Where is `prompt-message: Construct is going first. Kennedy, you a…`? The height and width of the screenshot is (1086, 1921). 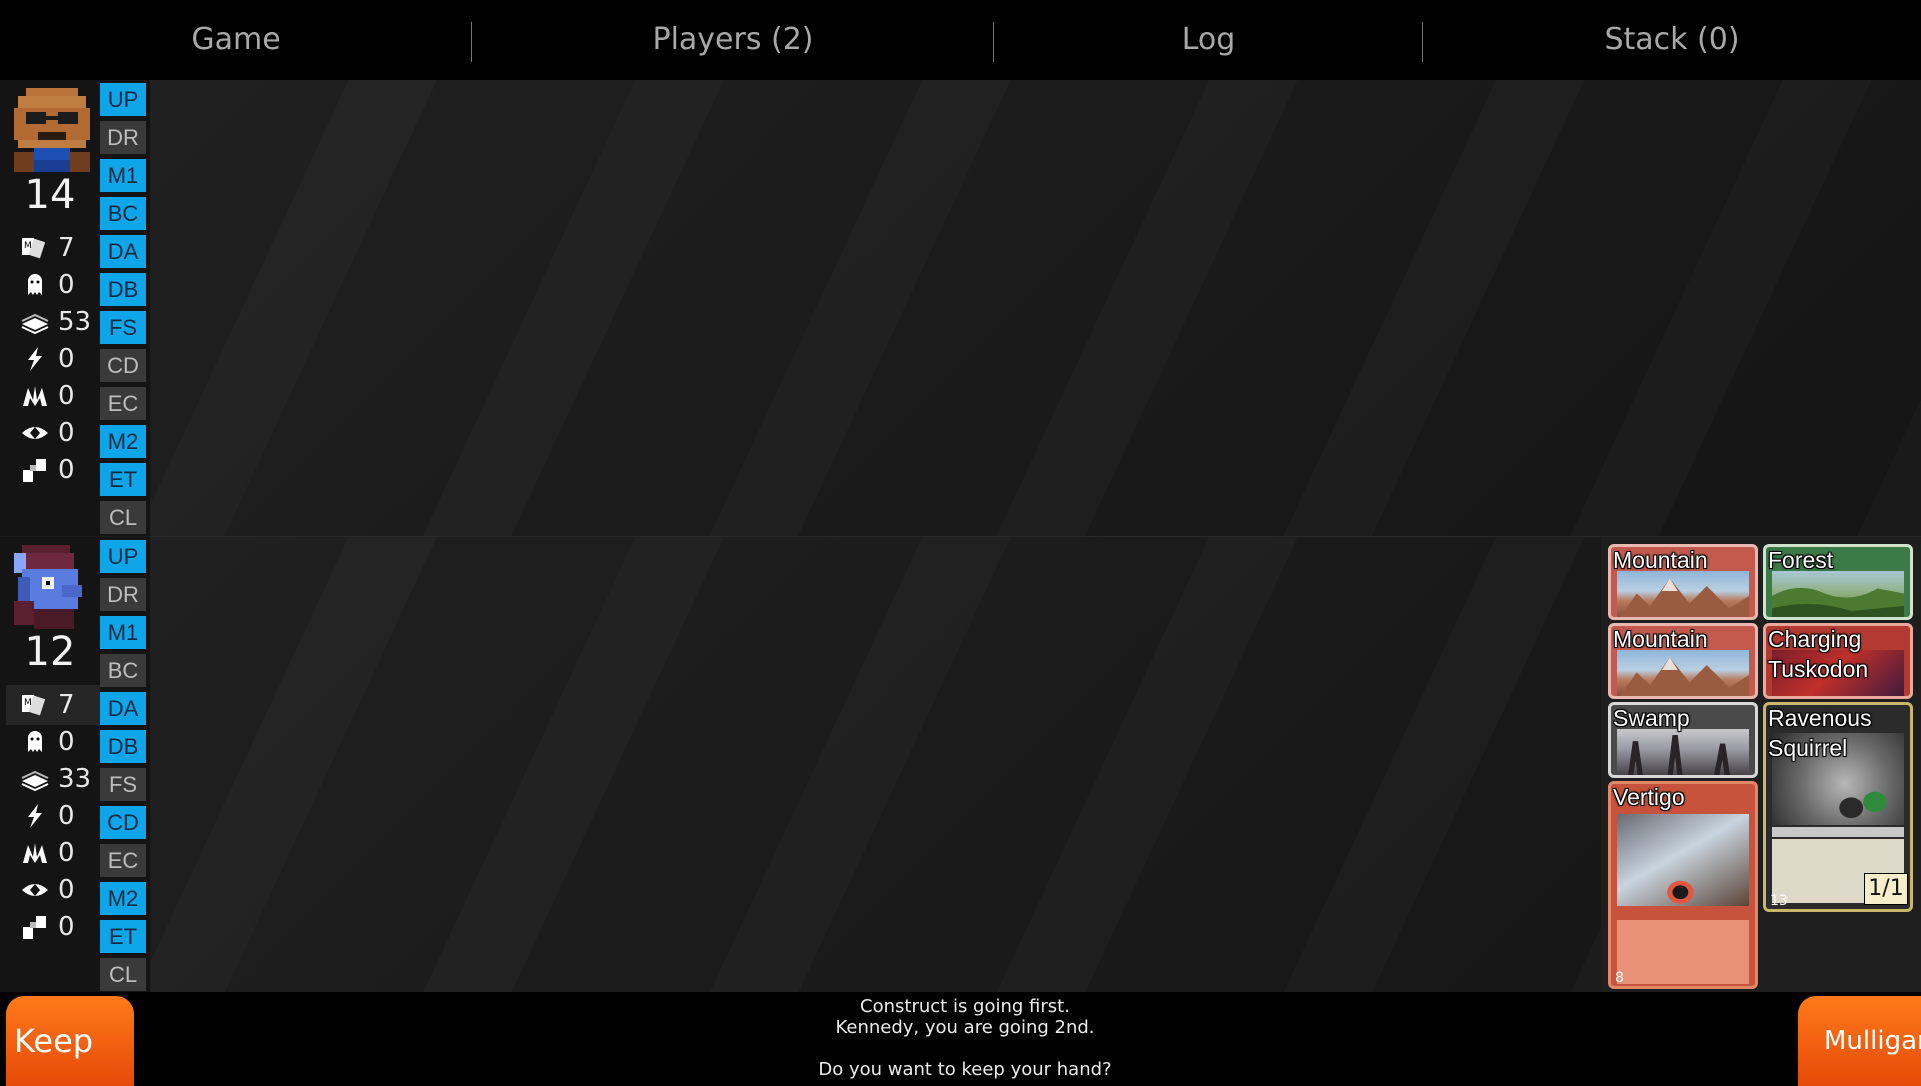
prompt-message: Construct is going first. Kennedy, you a… is located at coordinates (965, 1038).